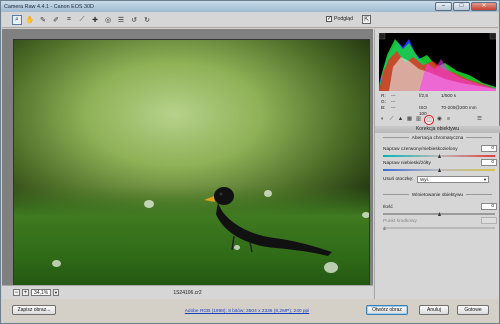 The image size is (500, 324). What do you see at coordinates (473, 310) in the screenshot?
I see `done-button: Gotowe` at bounding box center [473, 310].